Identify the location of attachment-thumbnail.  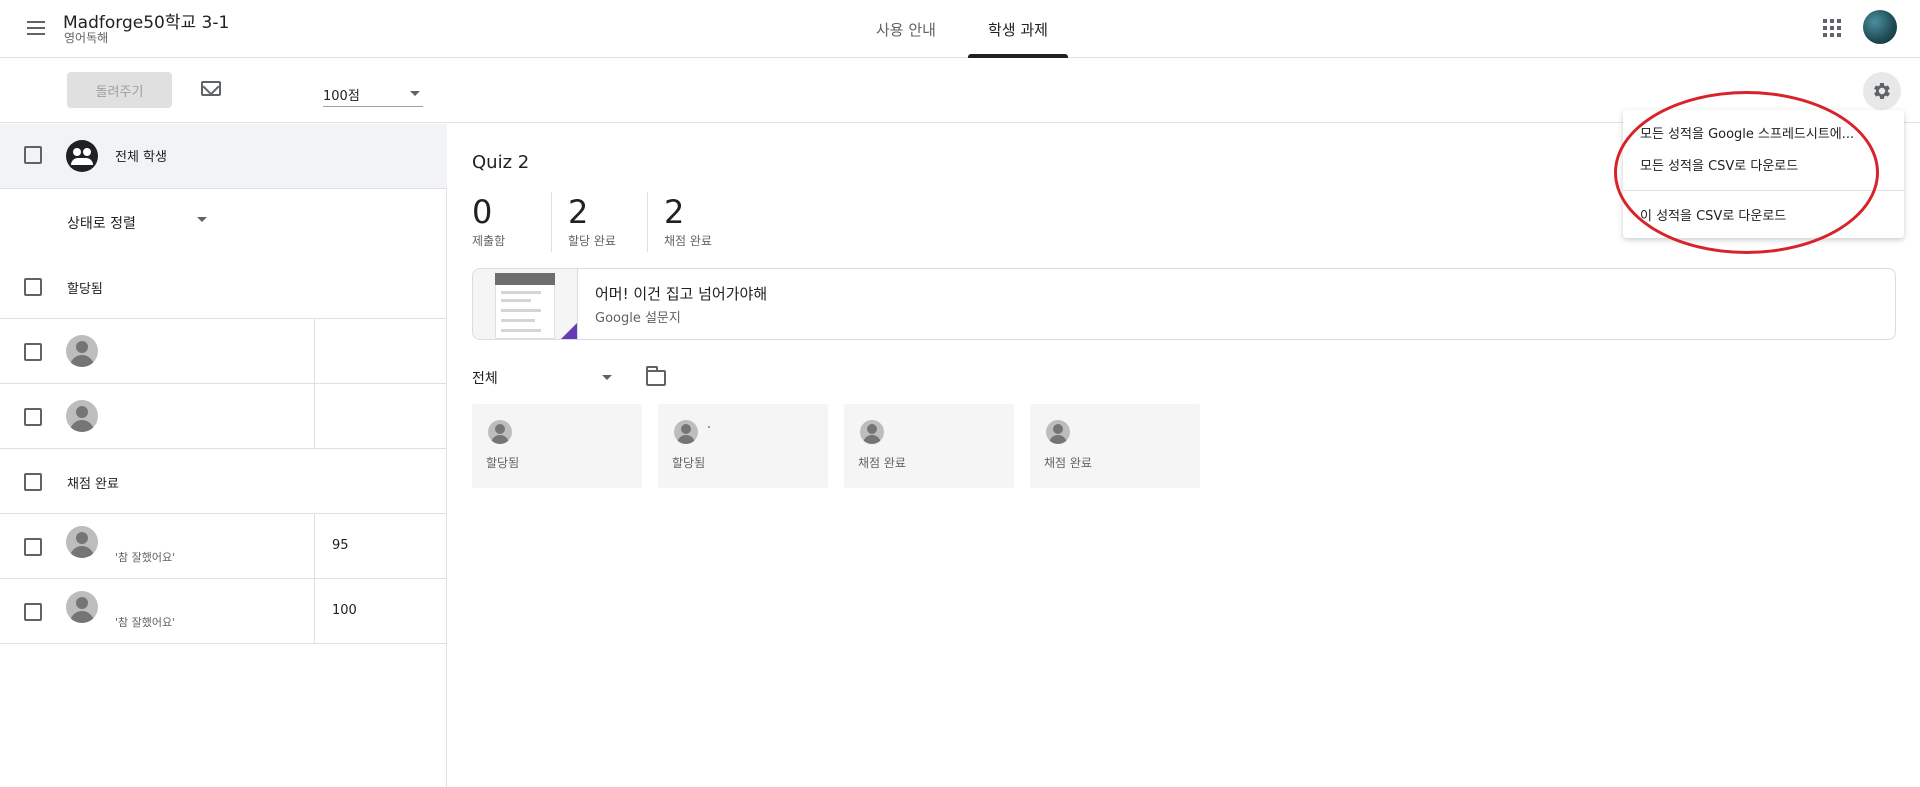
(525, 304).